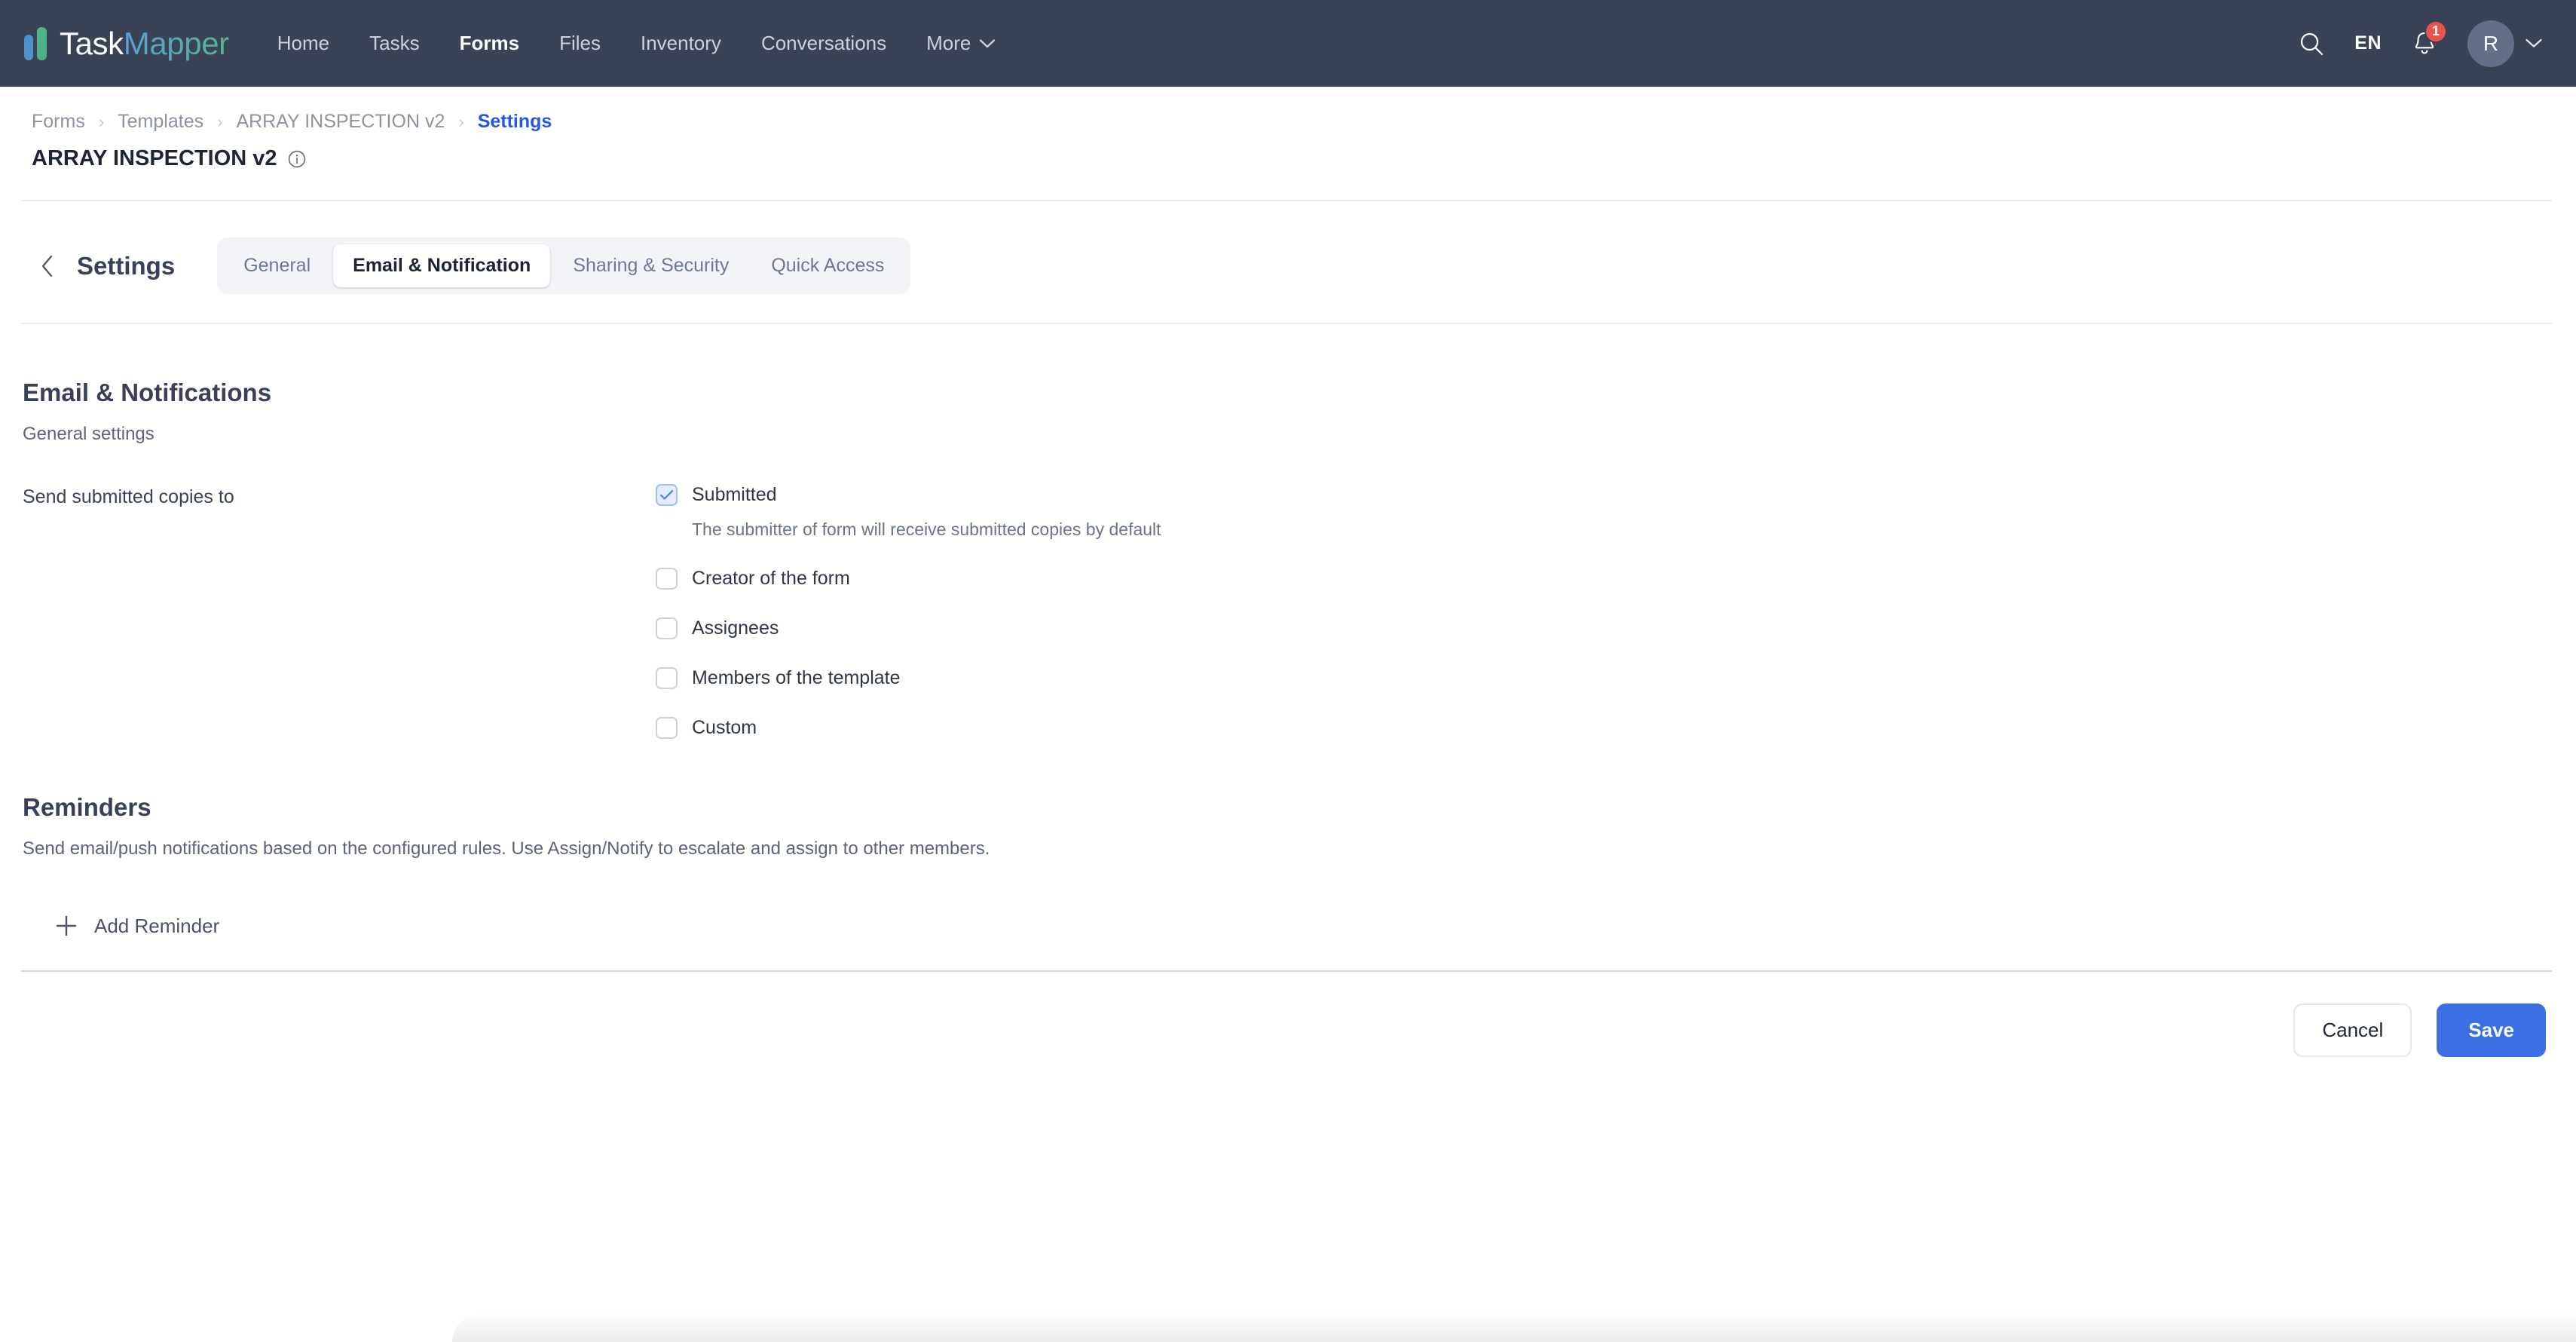 The image size is (2576, 1342). What do you see at coordinates (157, 926) in the screenshot?
I see `add-reminder-label: Add Reminder` at bounding box center [157, 926].